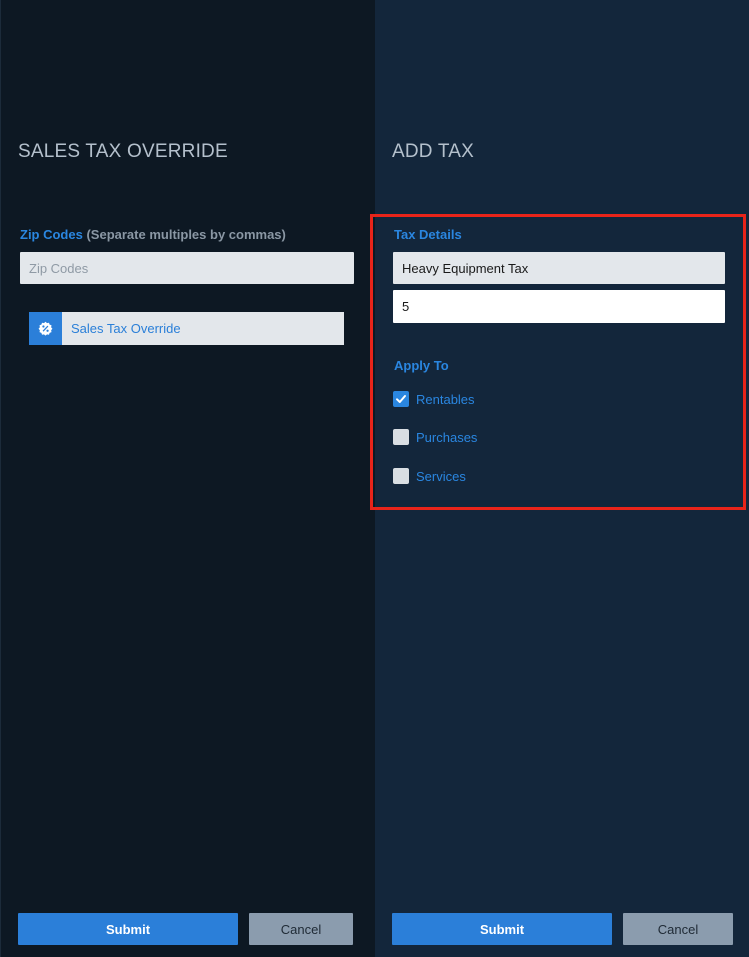  I want to click on zip-codes-label: Zip Codes (Separate multiples by commas), so click(153, 234).